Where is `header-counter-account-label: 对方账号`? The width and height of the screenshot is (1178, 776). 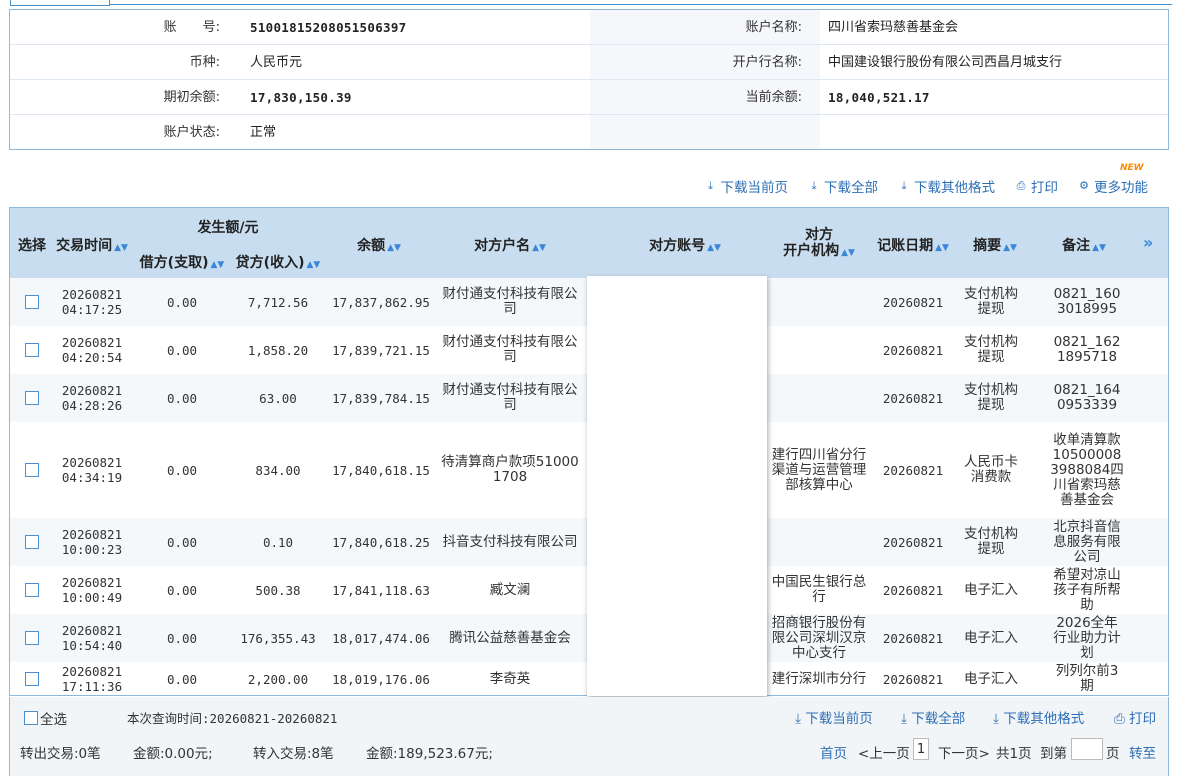
header-counter-account-label: 对方账号 is located at coordinates (677, 246).